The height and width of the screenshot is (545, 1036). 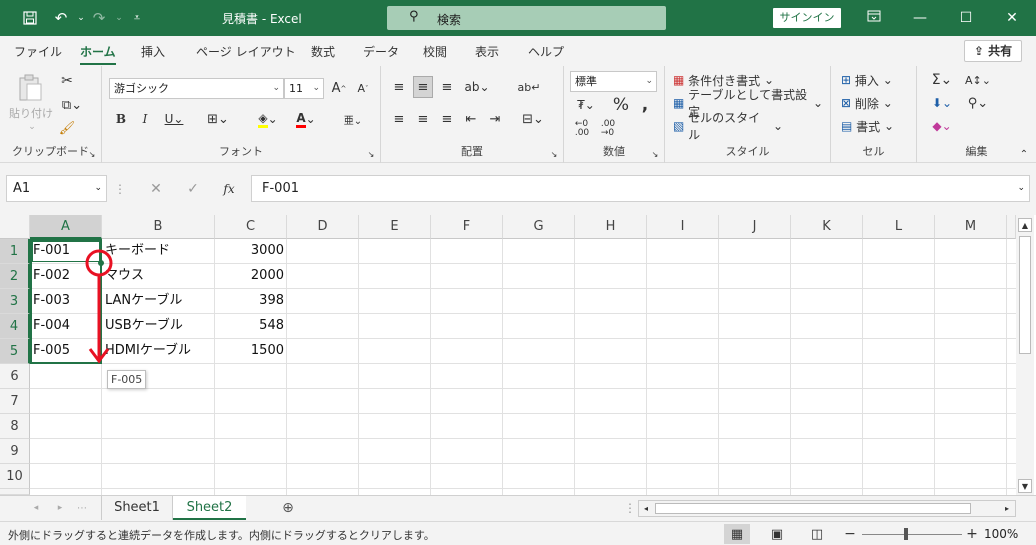 What do you see at coordinates (15, 401) in the screenshot?
I see `row-header: 7` at bounding box center [15, 401].